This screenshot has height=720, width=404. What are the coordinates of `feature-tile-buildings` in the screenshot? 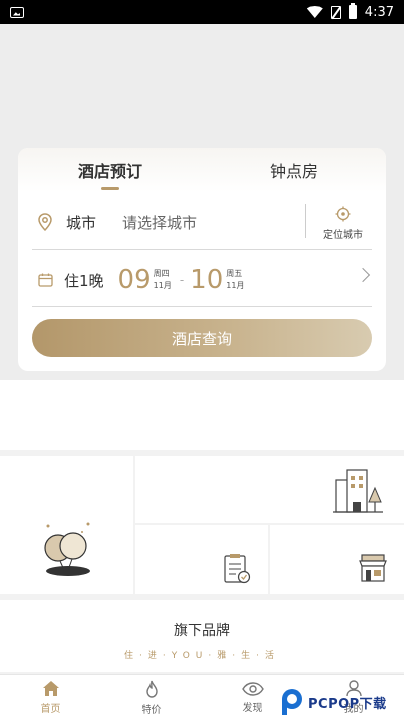 It's located at (269, 489).